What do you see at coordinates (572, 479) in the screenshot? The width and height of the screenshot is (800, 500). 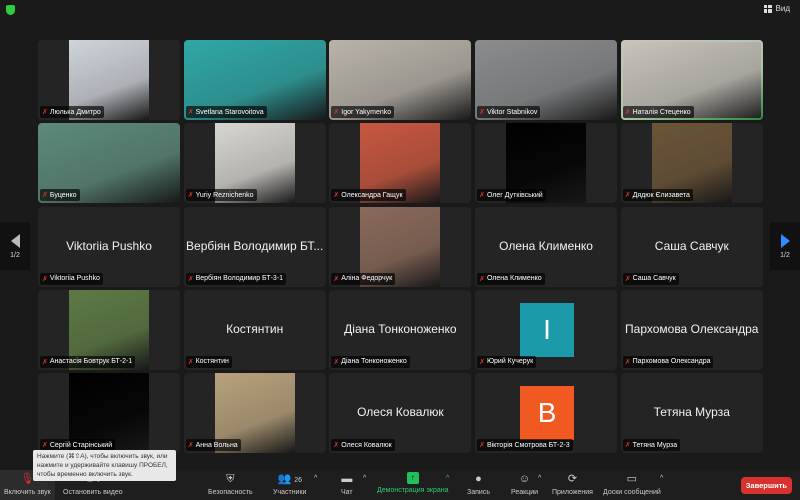 I see `apps-icon: ⟳` at bounding box center [572, 479].